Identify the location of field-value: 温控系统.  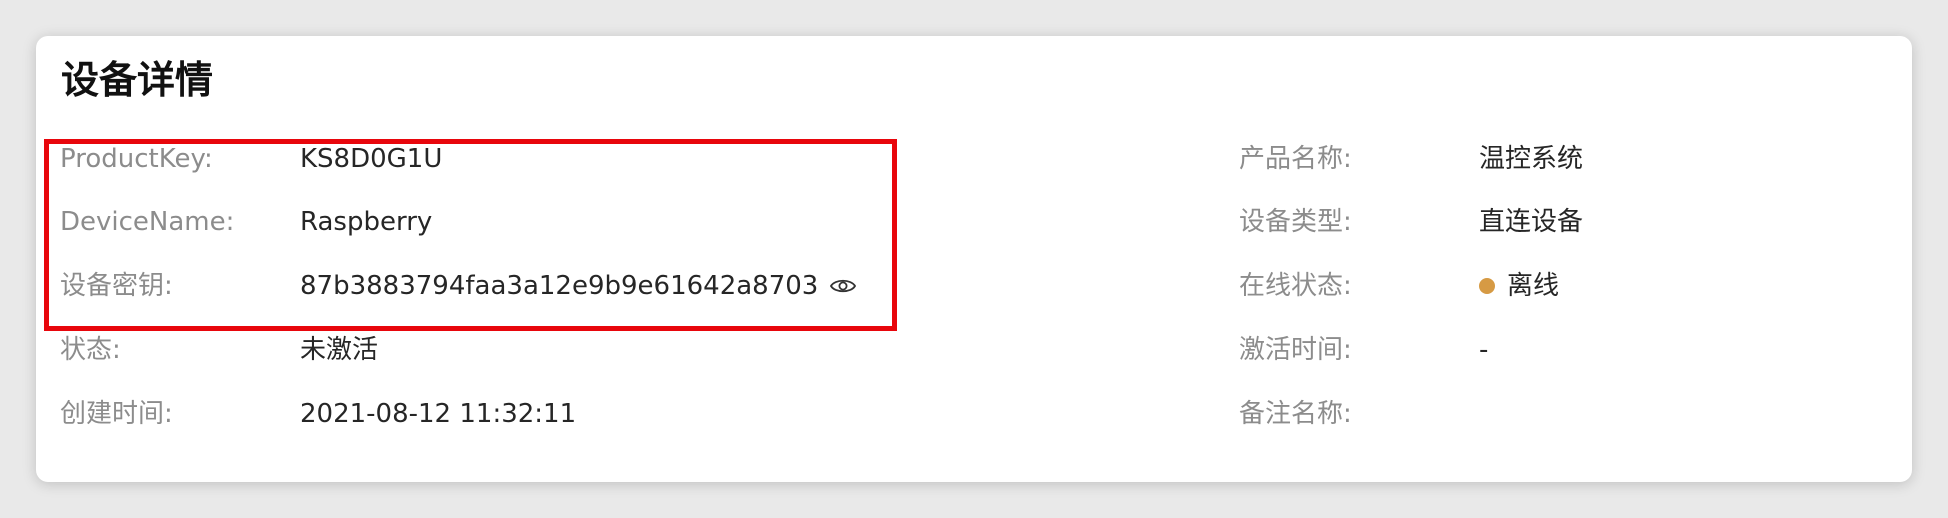
(1531, 159).